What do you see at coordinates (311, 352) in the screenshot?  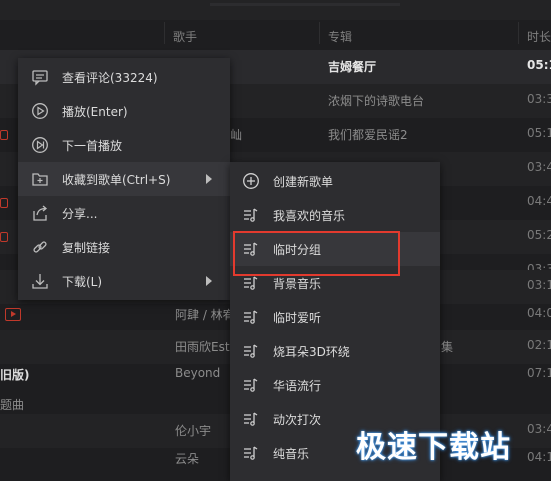 I see `submenu-item-label: 烧耳朵3D环绕` at bounding box center [311, 352].